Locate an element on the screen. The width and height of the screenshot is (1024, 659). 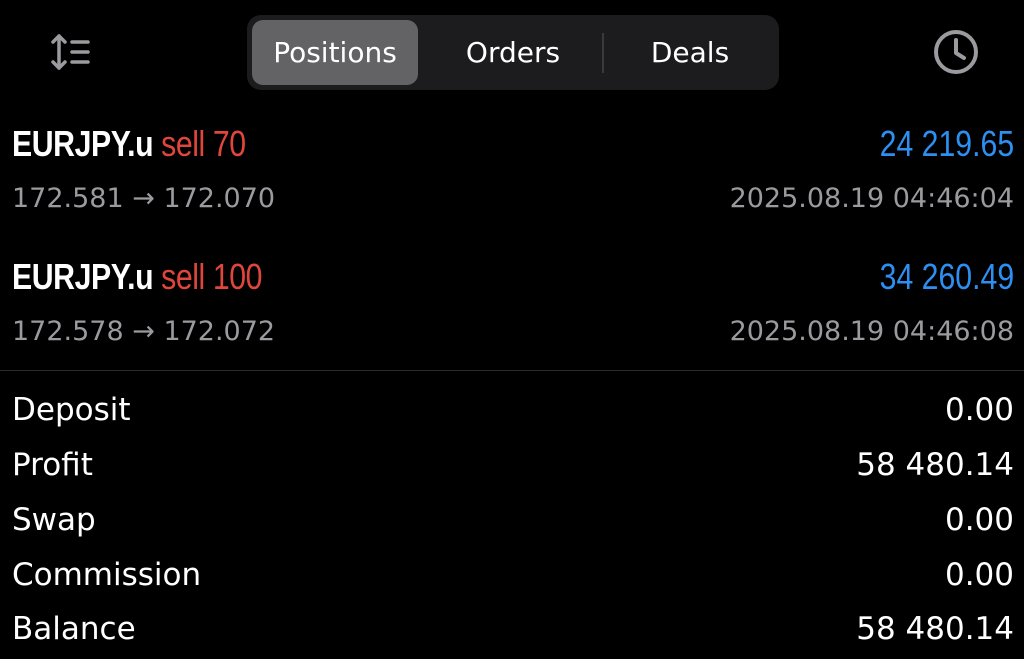
summary-label: Profit is located at coordinates (52, 465).